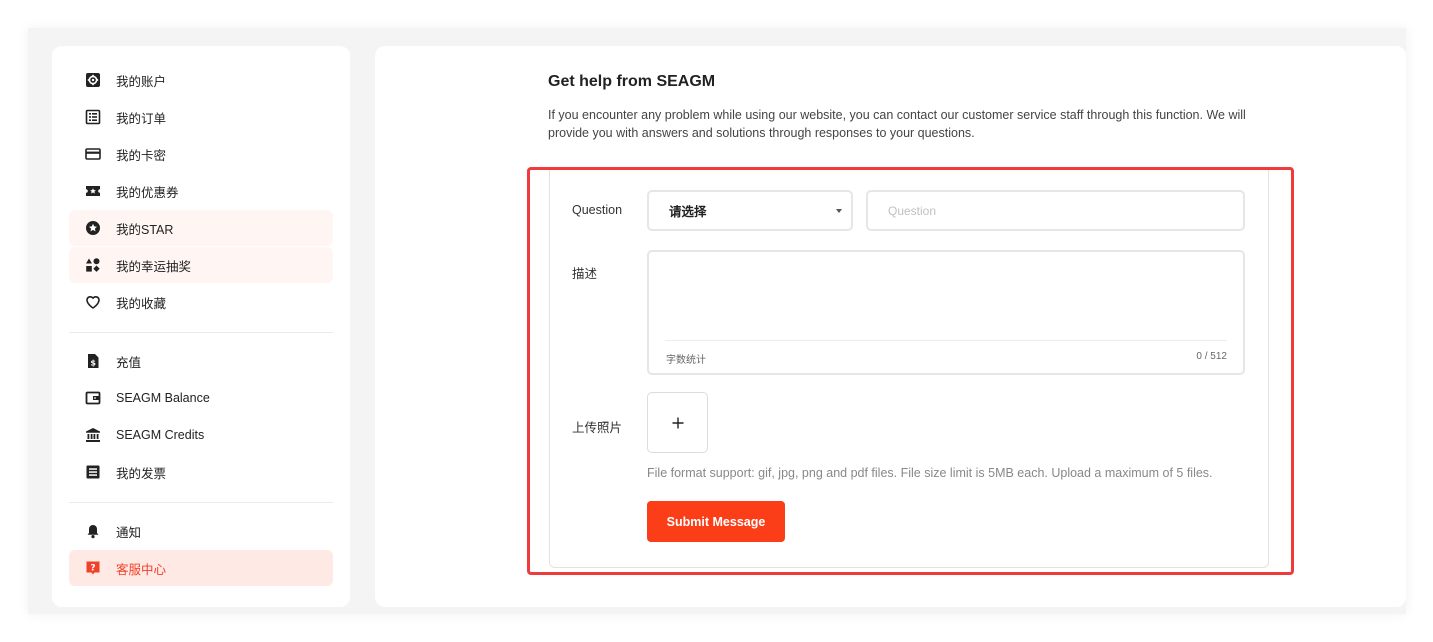 The width and height of the screenshot is (1433, 642). I want to click on sidebar-item-label: 客服中心, so click(141, 569).